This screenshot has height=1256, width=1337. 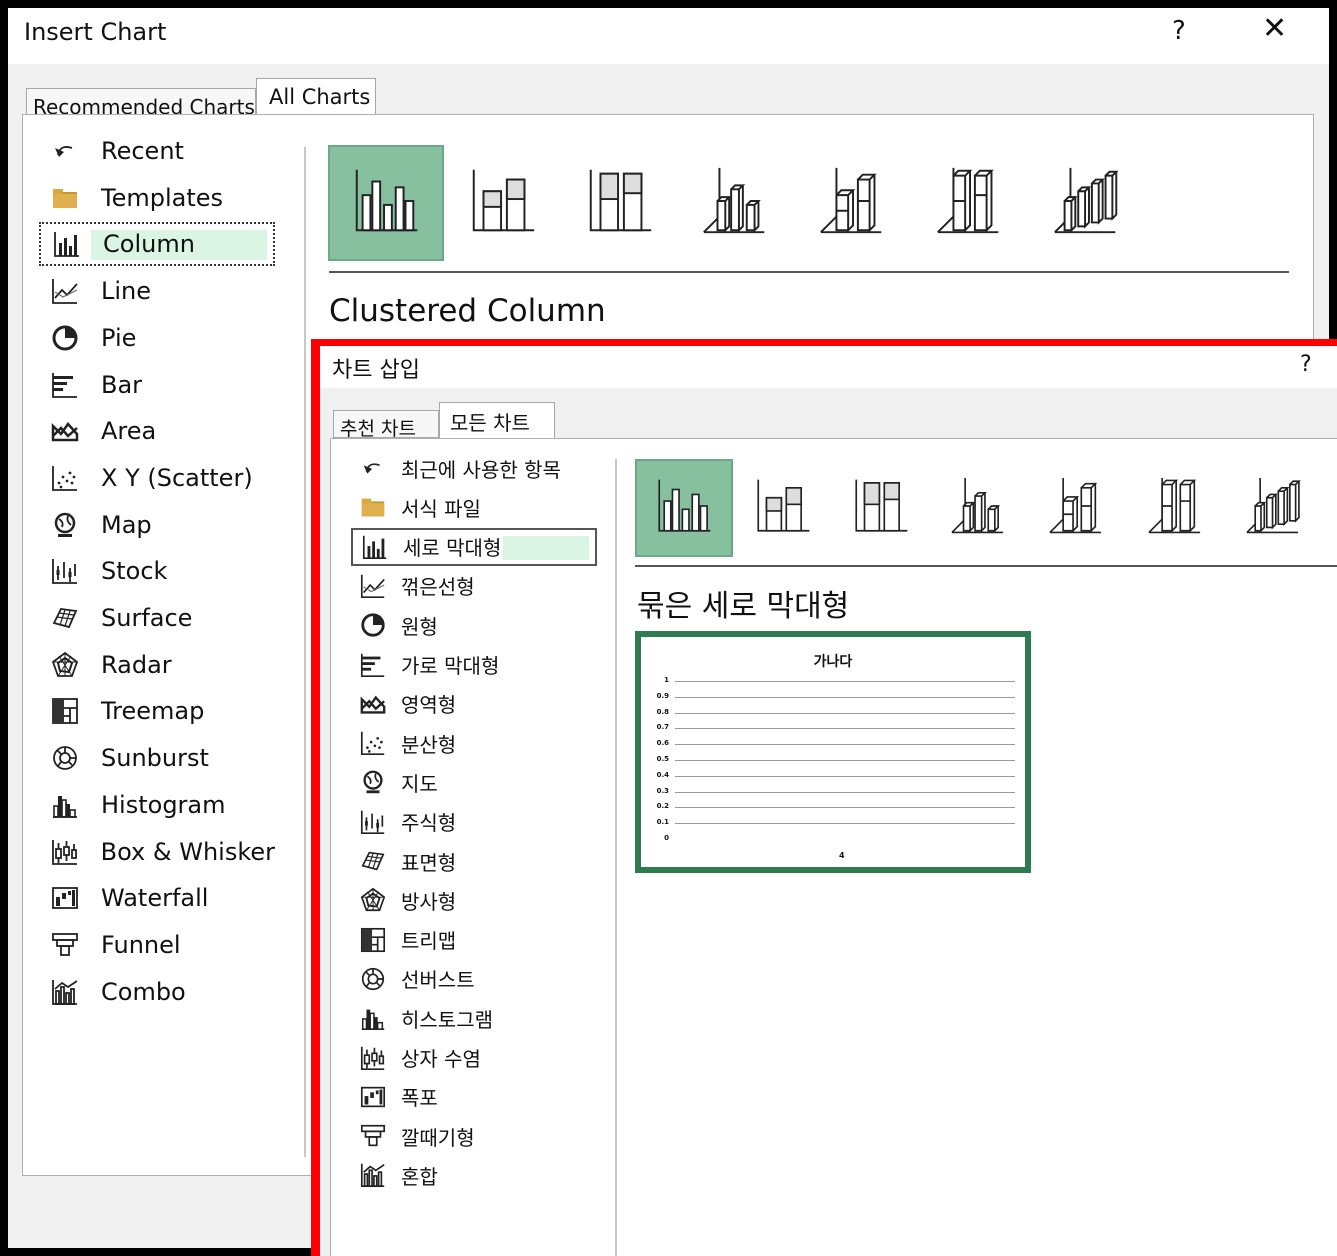 What do you see at coordinates (833, 662) in the screenshot?
I see `preview-chart-title: 가나다` at bounding box center [833, 662].